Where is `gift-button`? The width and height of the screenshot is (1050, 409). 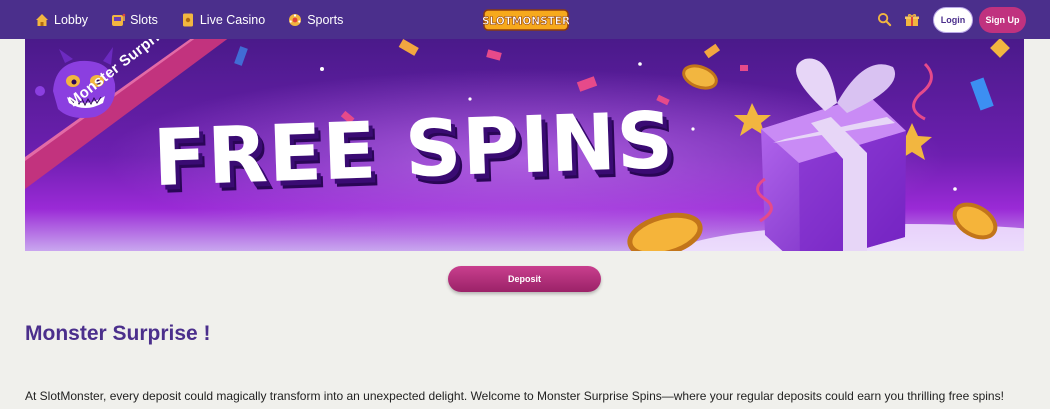 gift-button is located at coordinates (912, 20).